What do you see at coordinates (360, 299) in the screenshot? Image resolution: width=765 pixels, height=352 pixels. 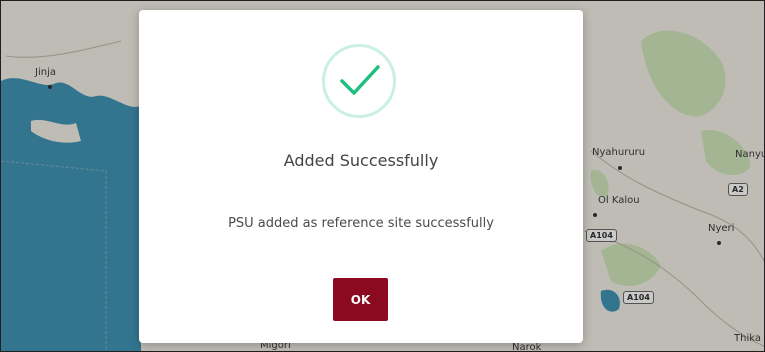 I see `ok-button: OK` at bounding box center [360, 299].